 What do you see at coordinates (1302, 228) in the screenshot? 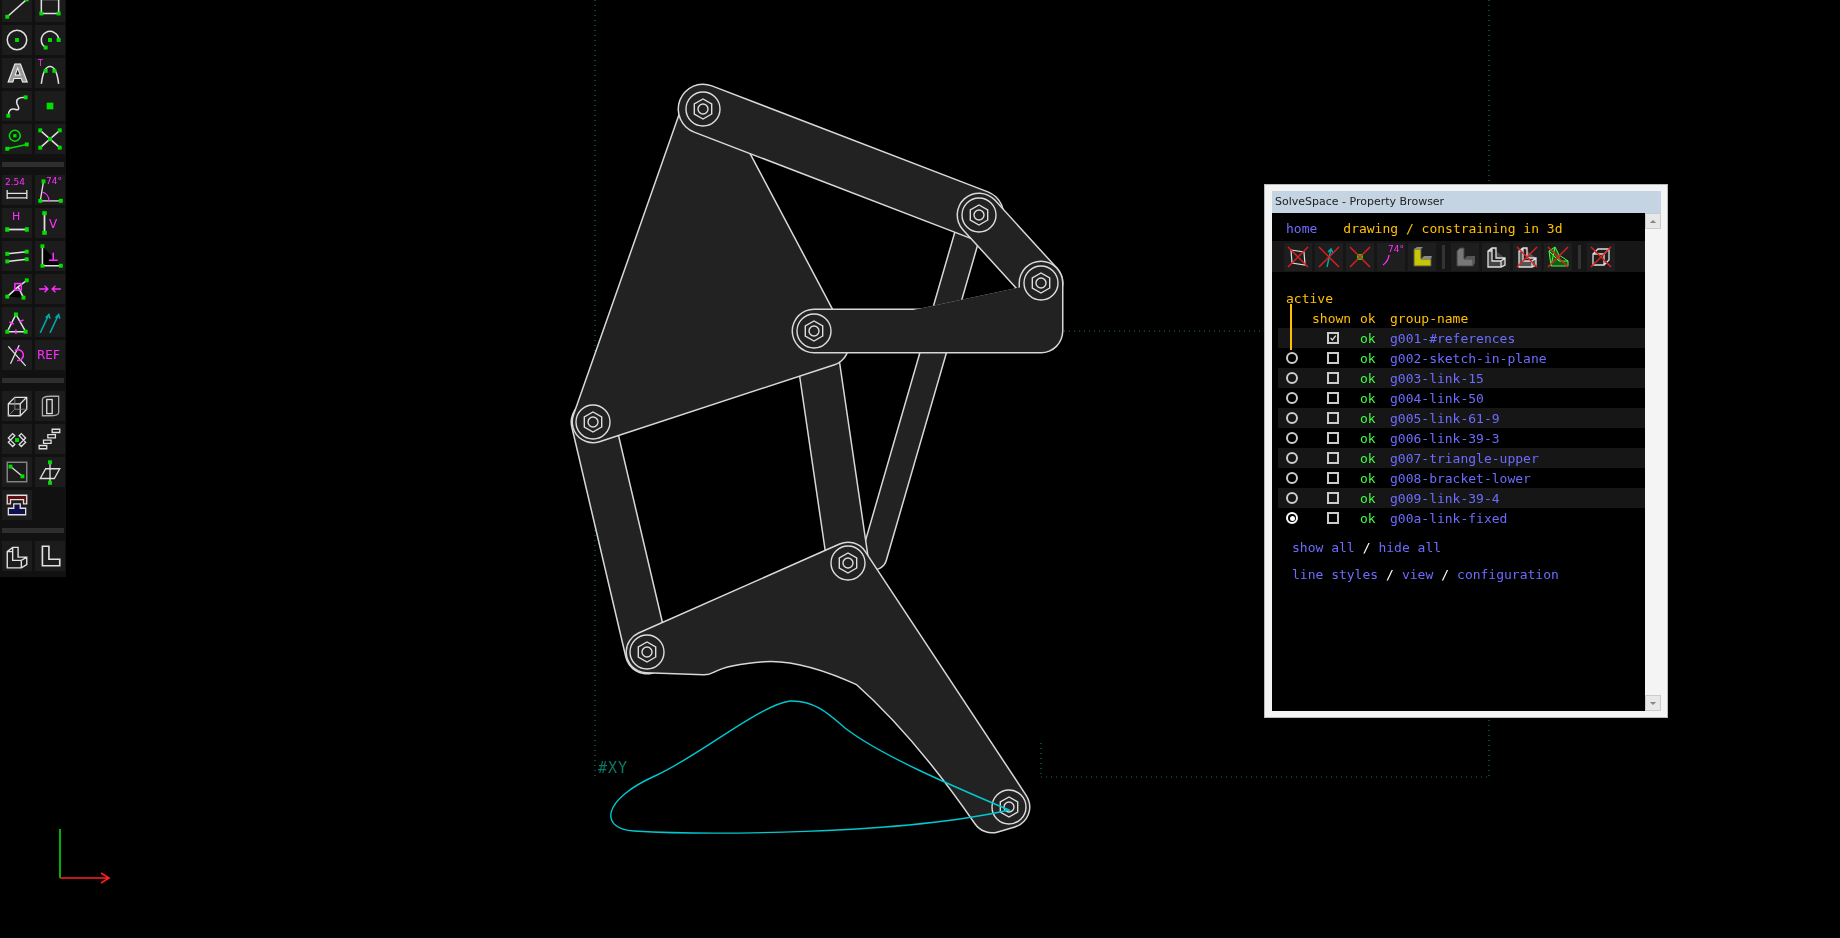
I see `home-link: home` at bounding box center [1302, 228].